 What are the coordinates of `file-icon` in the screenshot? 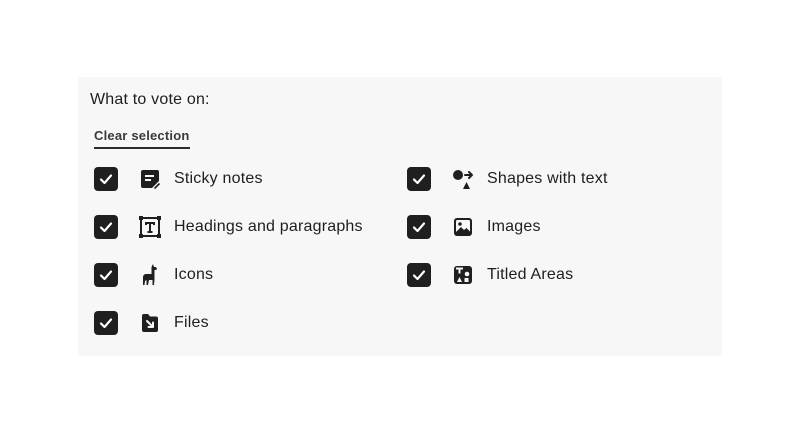 It's located at (150, 323).